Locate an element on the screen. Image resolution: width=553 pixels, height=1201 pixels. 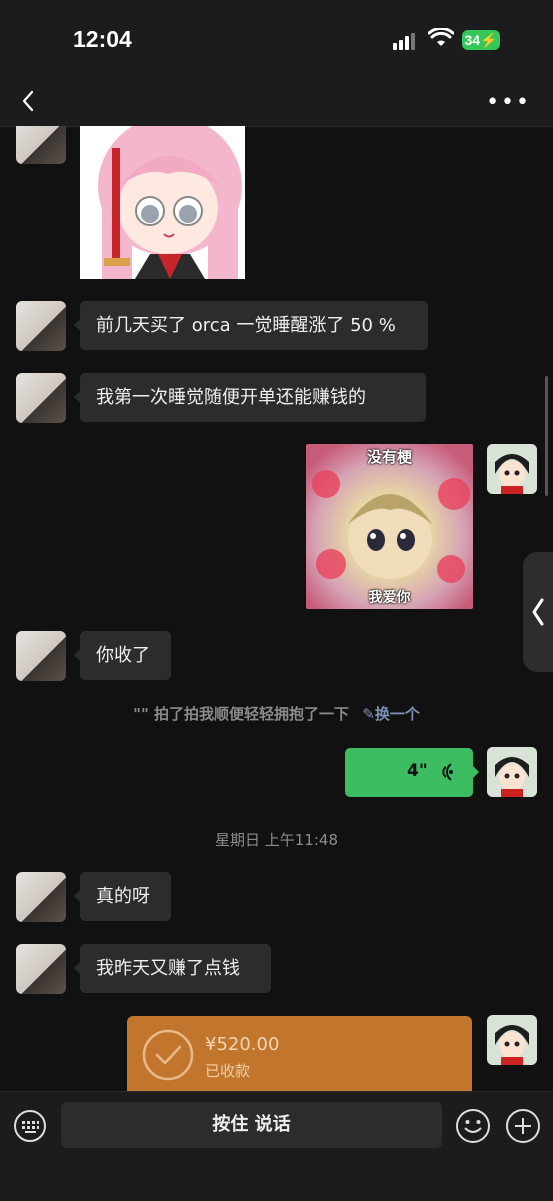
status-bar: 12:04 34⚡ is located at coordinates (276, 39).